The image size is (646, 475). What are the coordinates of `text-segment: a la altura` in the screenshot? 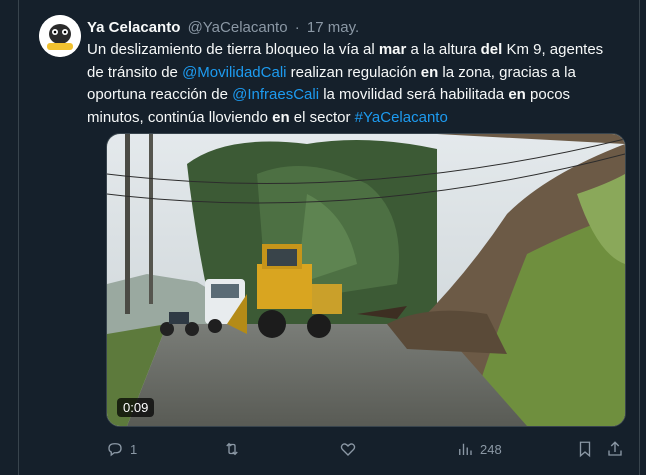 It's located at (443, 49).